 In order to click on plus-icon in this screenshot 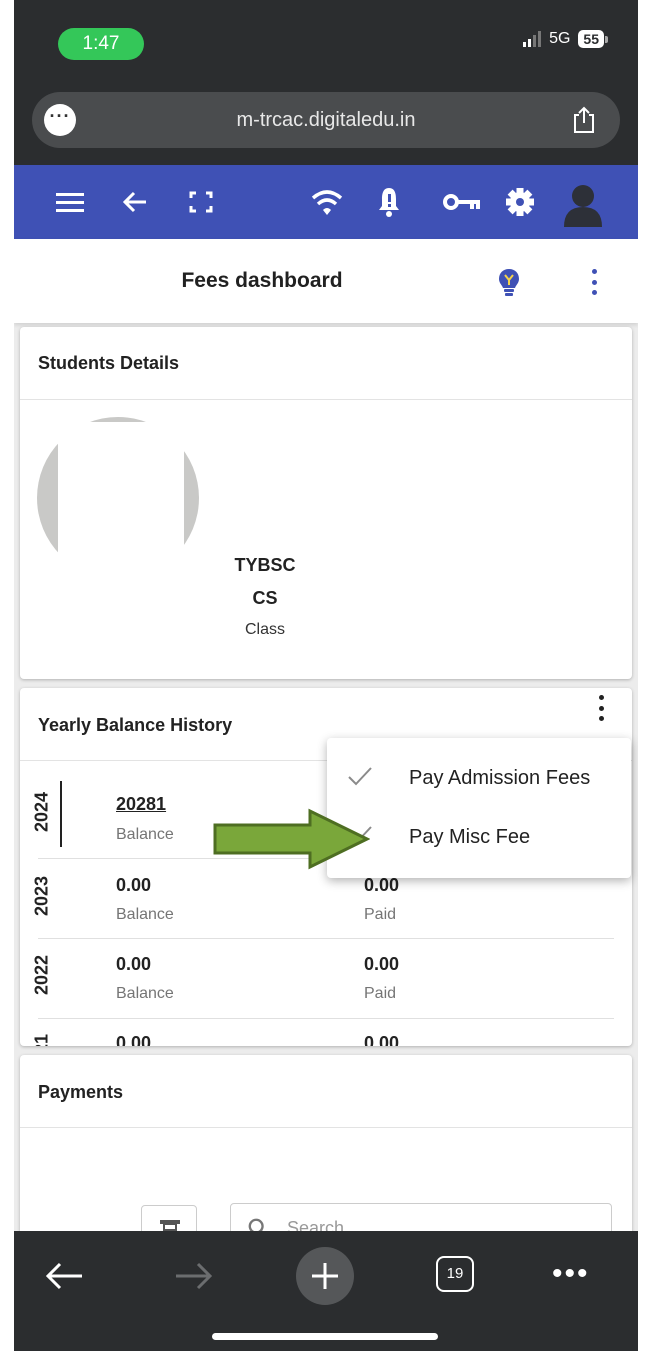, I will do `click(325, 1276)`.